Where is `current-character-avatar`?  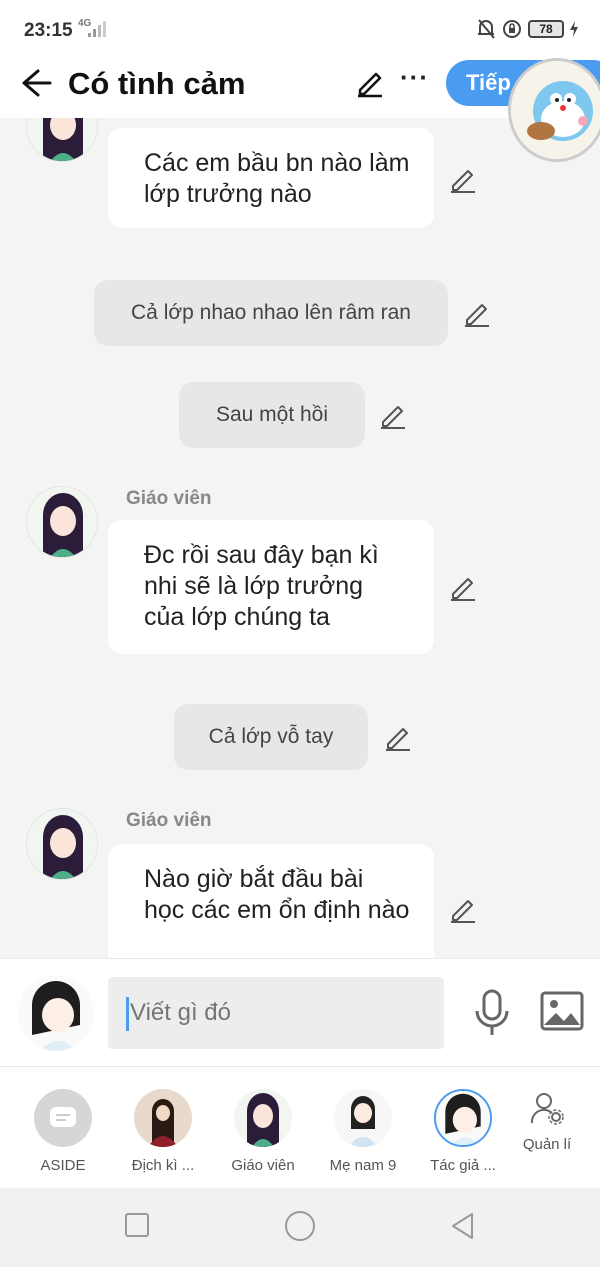
current-character-avatar is located at coordinates (56, 1013).